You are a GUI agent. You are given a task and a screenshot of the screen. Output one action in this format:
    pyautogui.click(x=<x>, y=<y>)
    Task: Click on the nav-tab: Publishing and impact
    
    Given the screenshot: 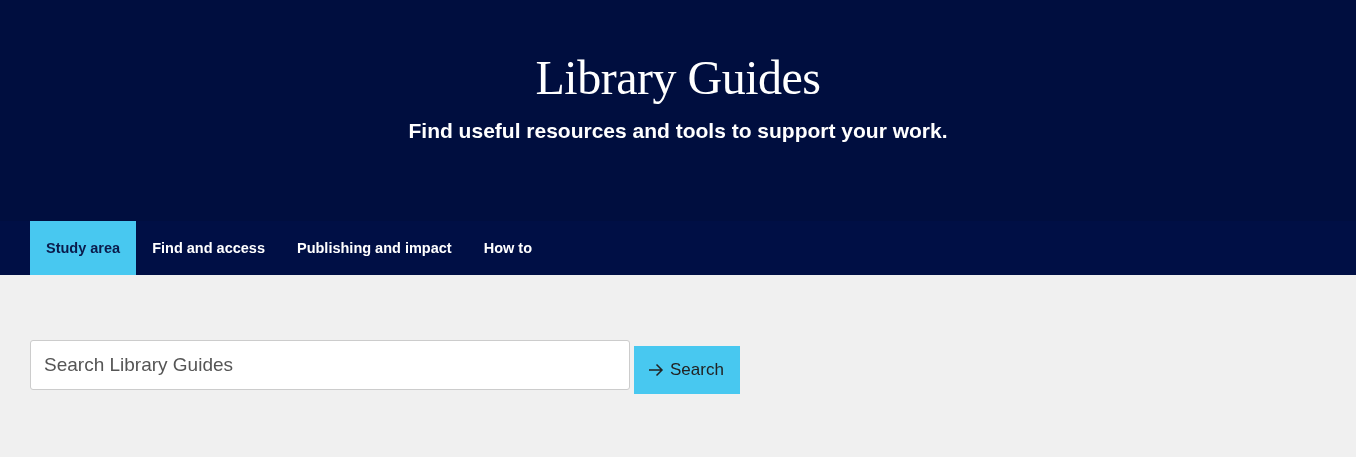 What is the action you would take?
    pyautogui.click(x=374, y=248)
    